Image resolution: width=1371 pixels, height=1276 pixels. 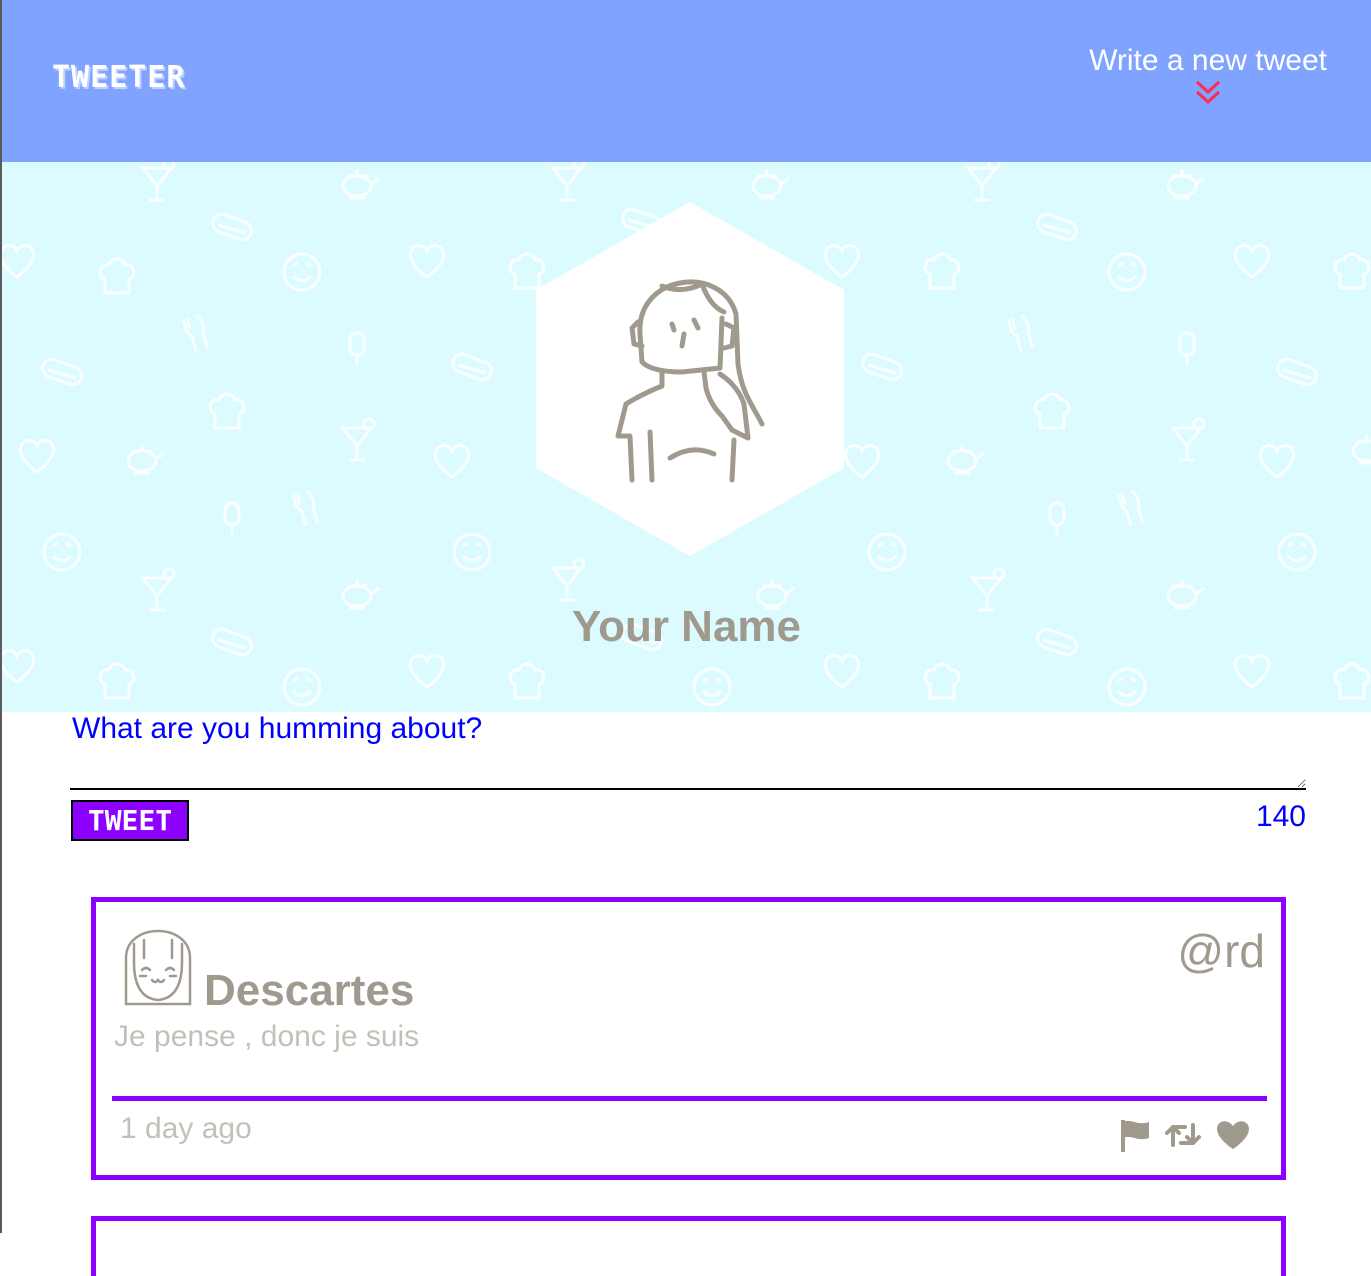 I want to click on profile-name: Your Name, so click(x=686, y=626).